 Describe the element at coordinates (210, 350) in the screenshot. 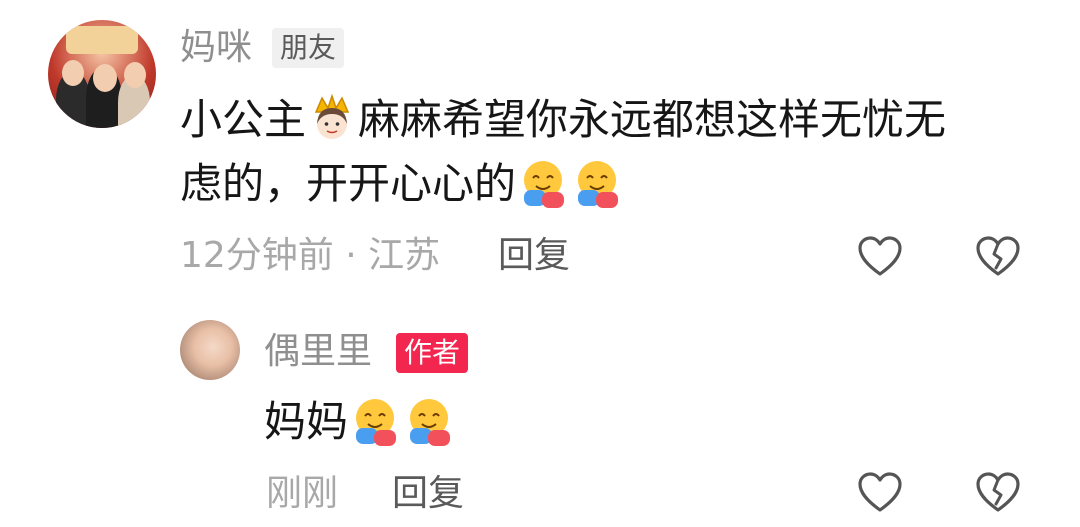

I see `reply-avatar` at that location.